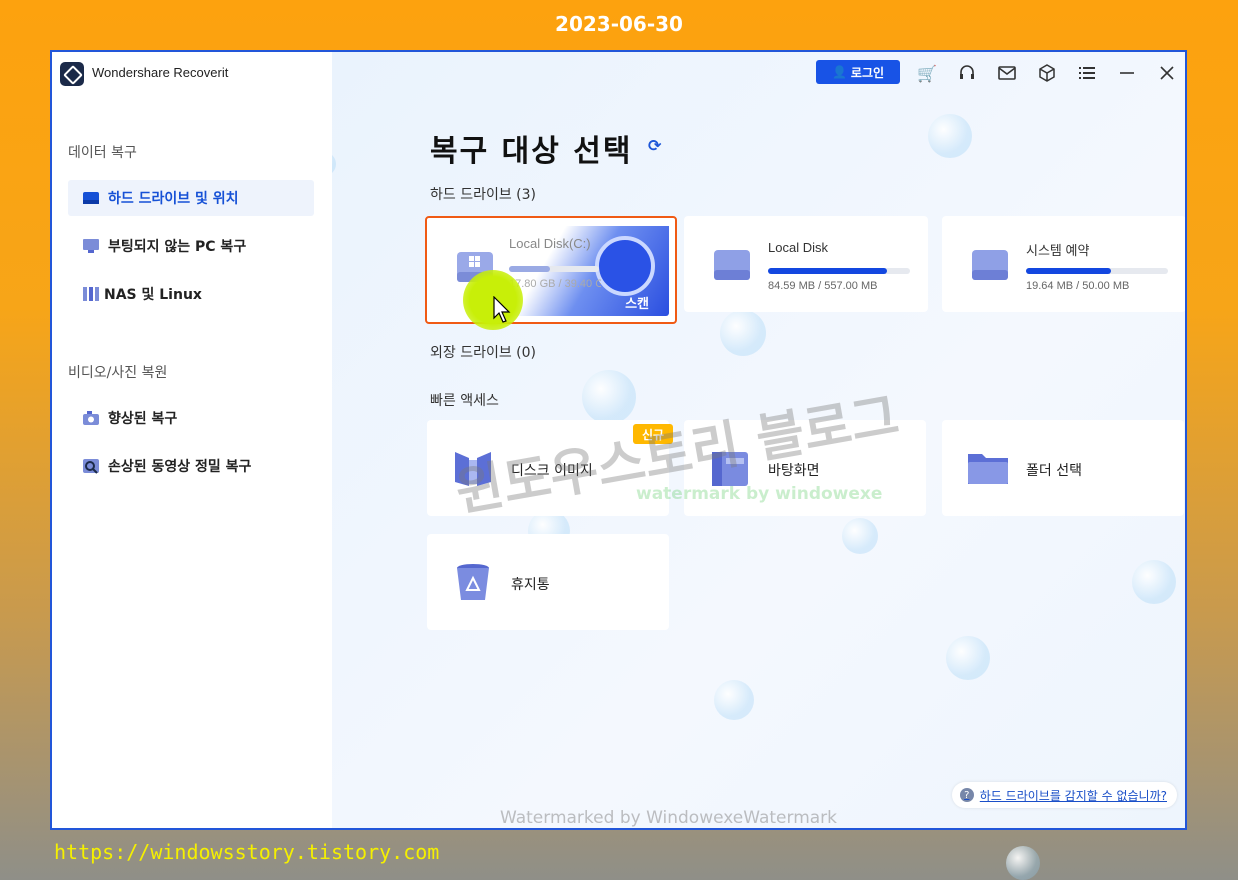 Image resolution: width=1238 pixels, height=880 pixels. Describe the element at coordinates (1127, 73) in the screenshot. I see `minimize-icon` at that location.